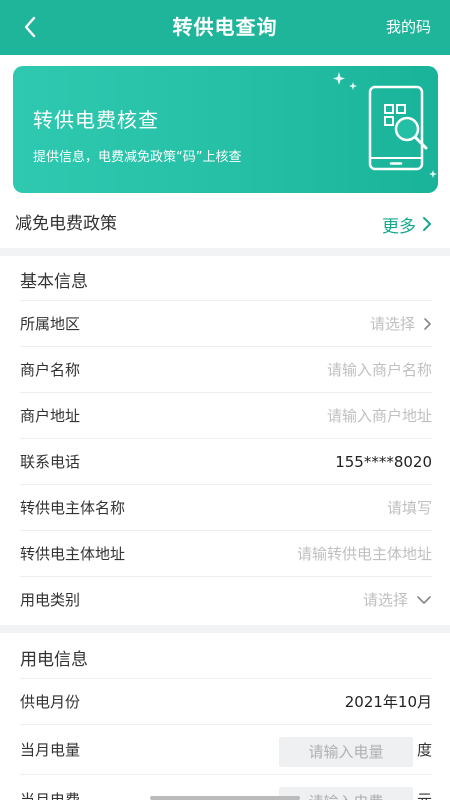 The image size is (450, 800). I want to click on banner-subtitle: 提供信息，电费减免政策“码”上核查, so click(137, 157).